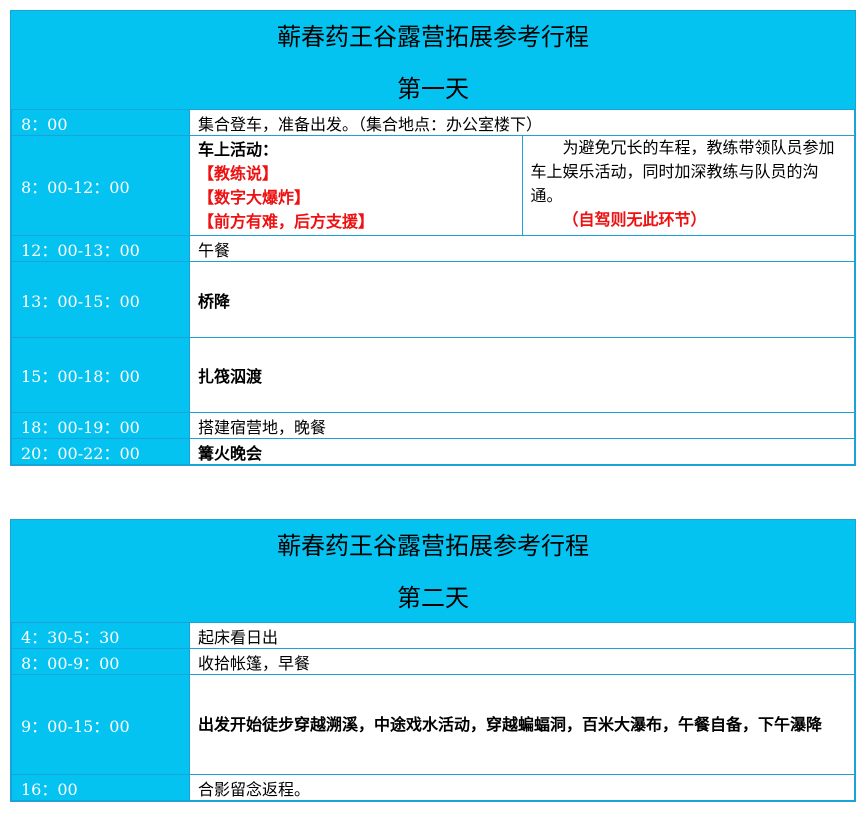 The width and height of the screenshot is (868, 815). What do you see at coordinates (100, 787) in the screenshot?
I see `time-cell: 16：00` at bounding box center [100, 787].